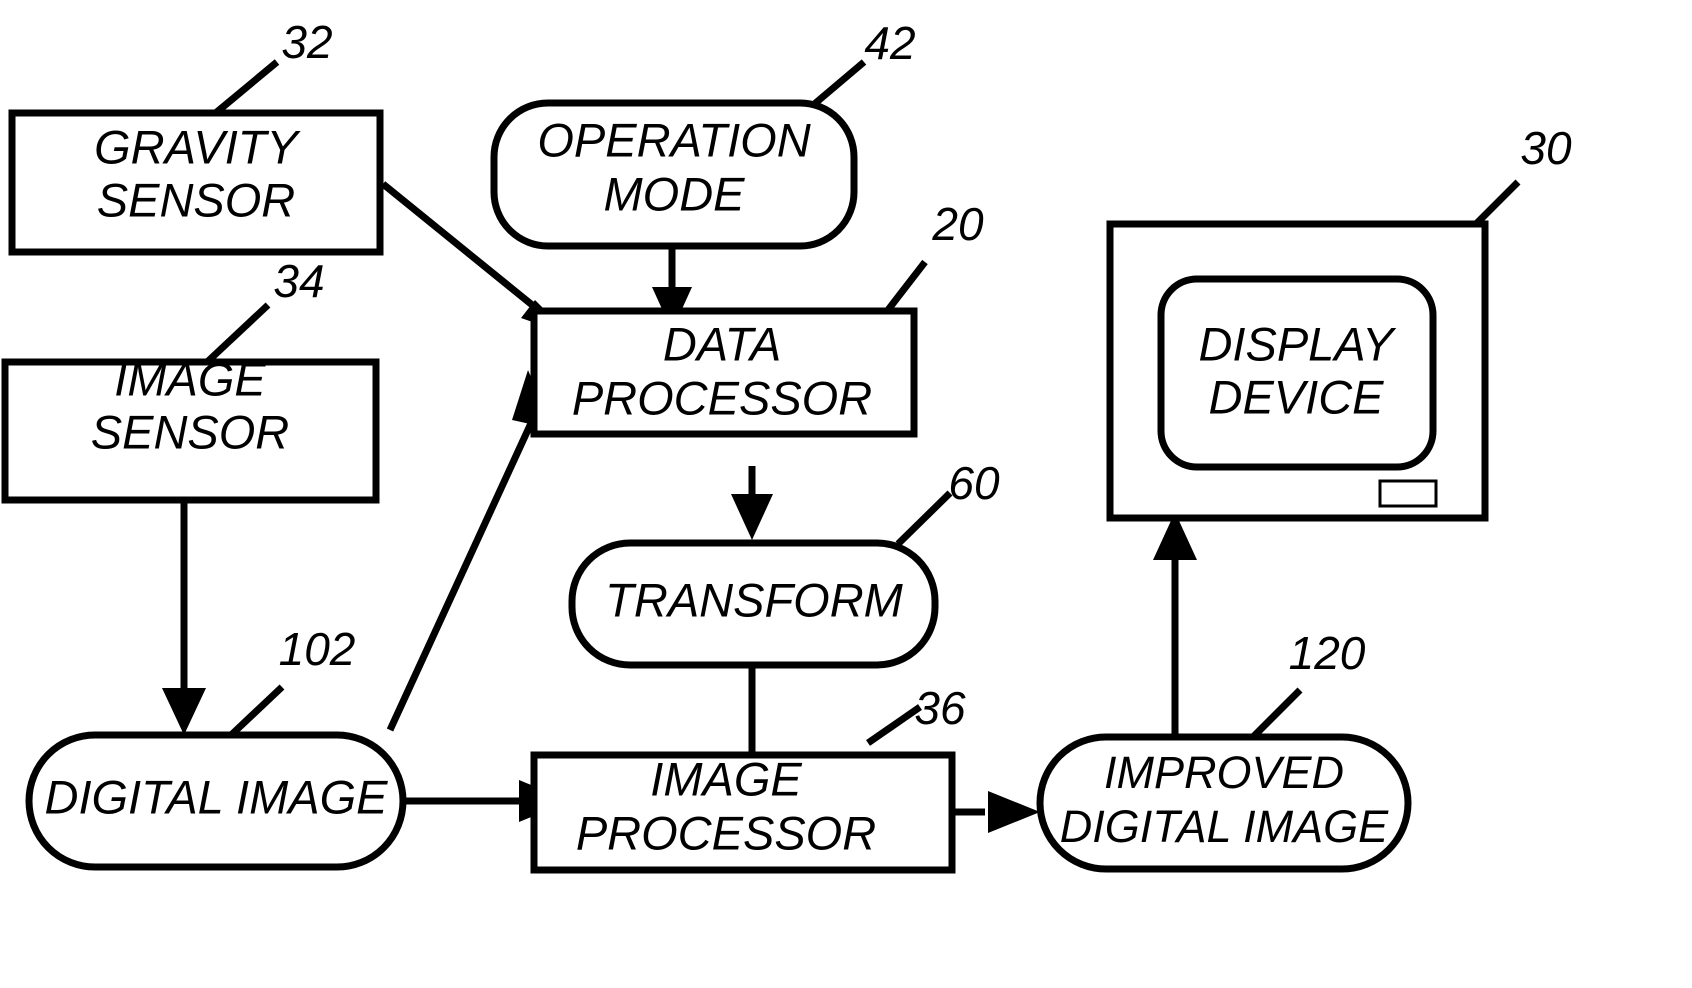  I want to click on gravity-sensor-label-line2: SENSOR, so click(196, 199).